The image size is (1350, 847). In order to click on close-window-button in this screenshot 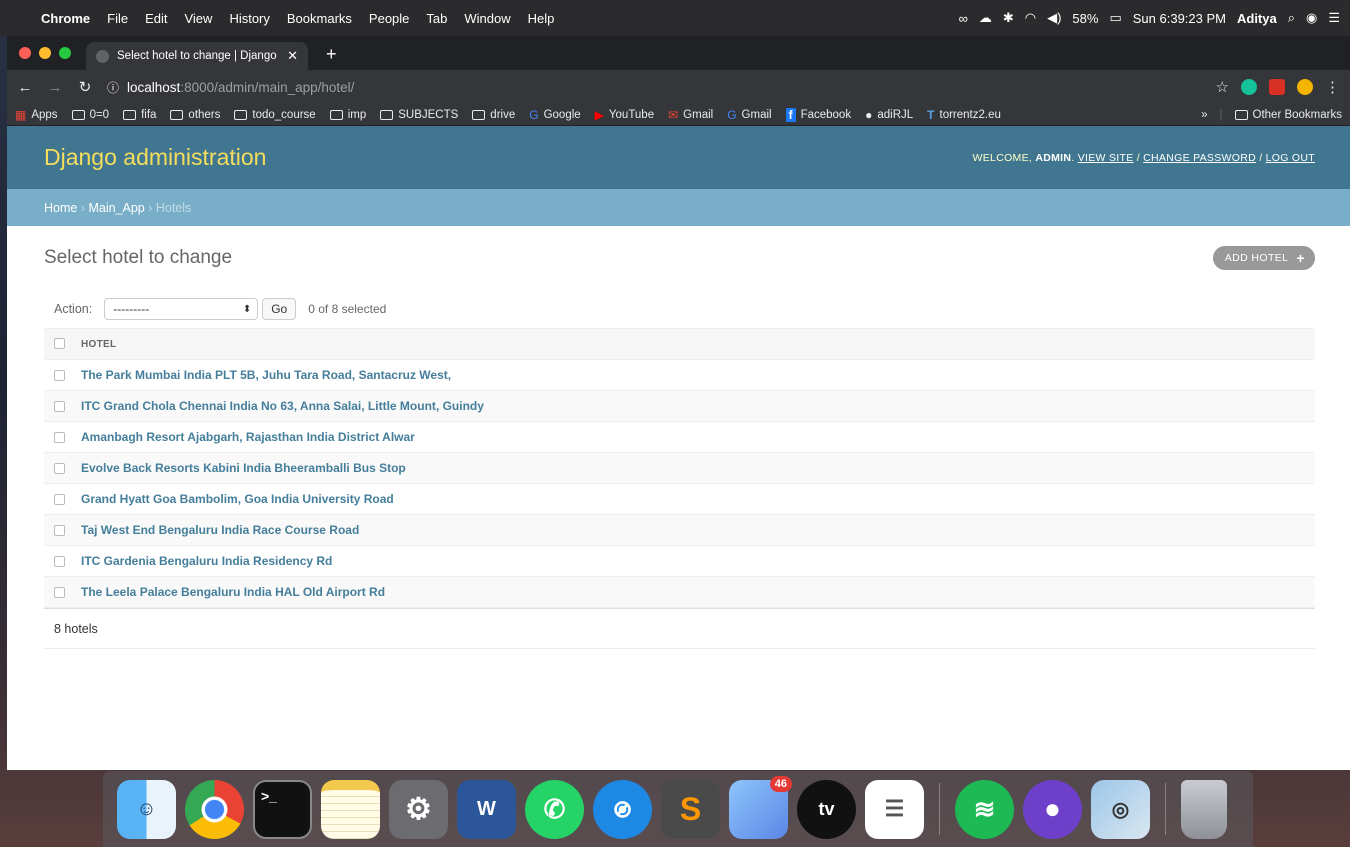, I will do `click(25, 53)`.